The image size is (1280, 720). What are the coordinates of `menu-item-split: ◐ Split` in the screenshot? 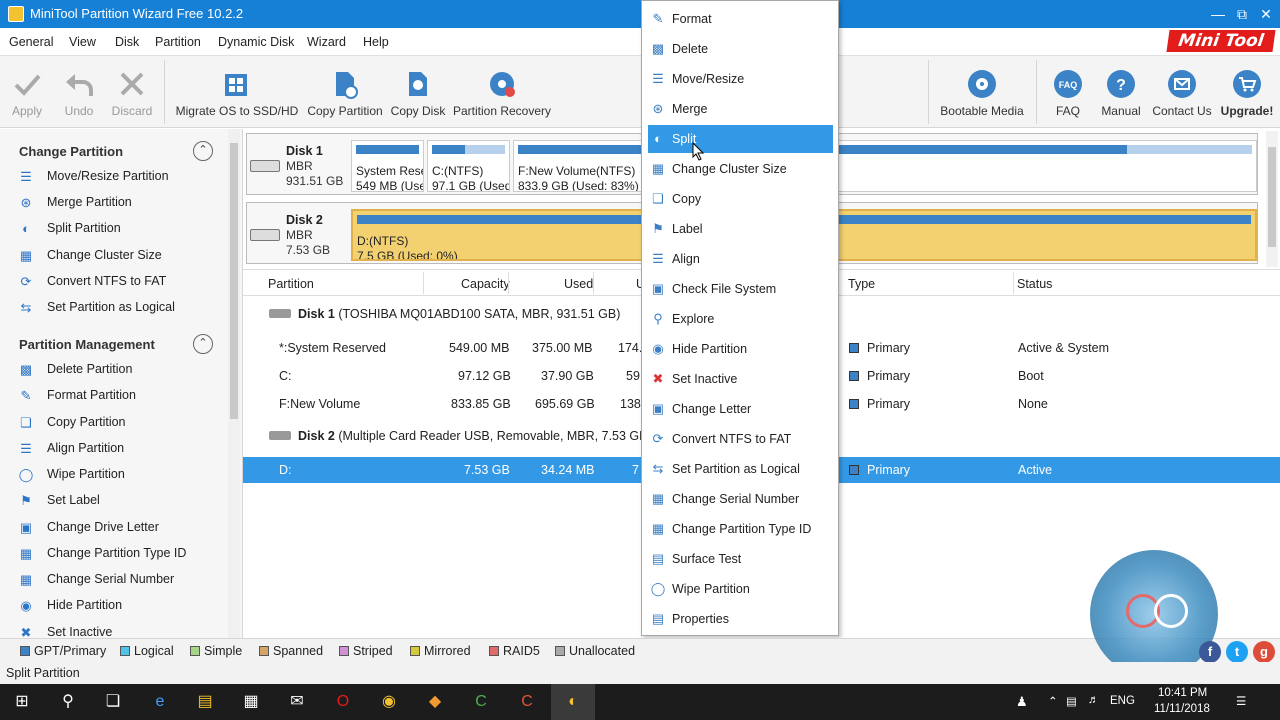 It's located at (740, 139).